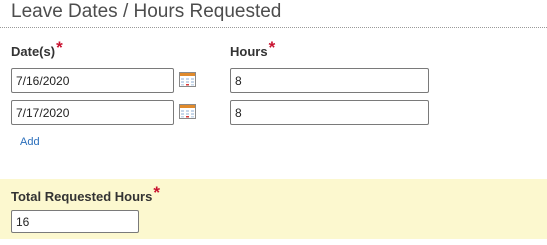 The image size is (547, 245). I want to click on dates-label-text: Date(s), so click(33, 51).